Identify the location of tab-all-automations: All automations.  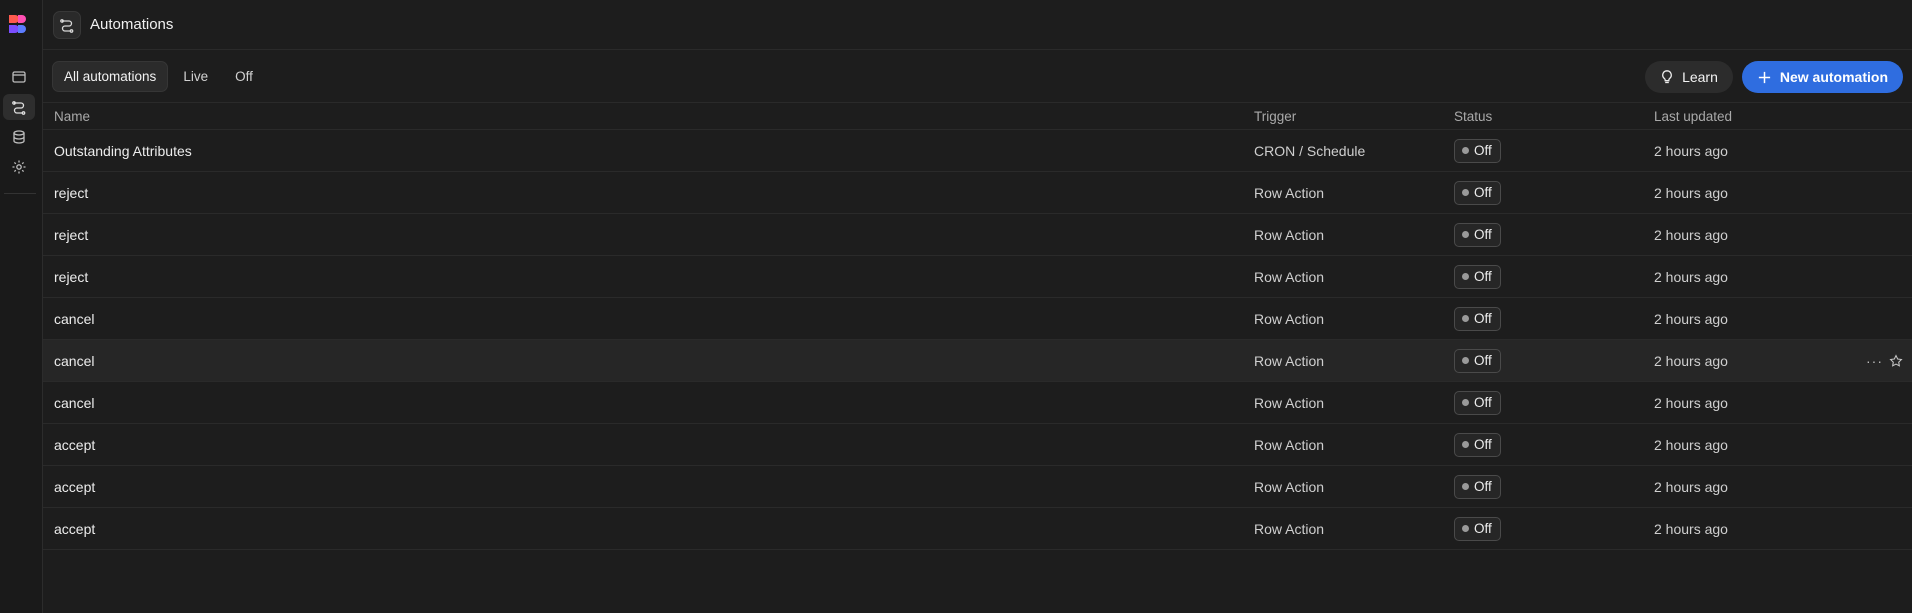
(110, 76).